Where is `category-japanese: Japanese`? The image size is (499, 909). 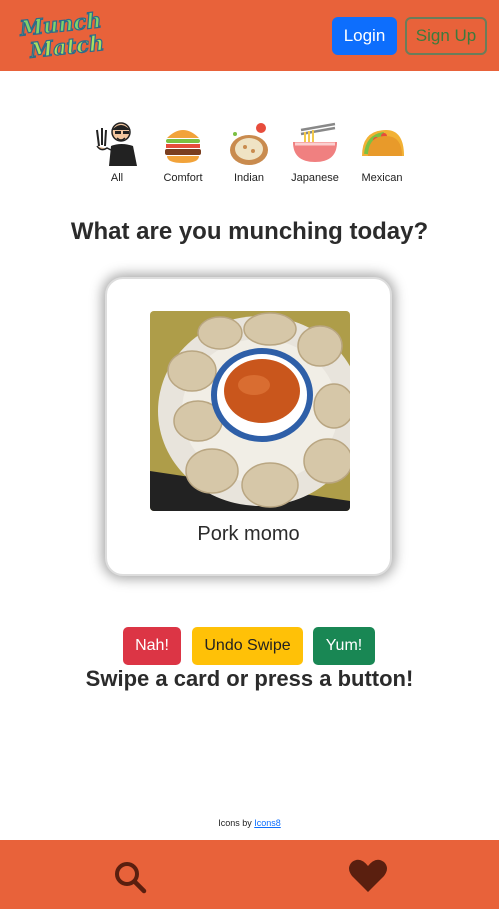 category-japanese: Japanese is located at coordinates (315, 155).